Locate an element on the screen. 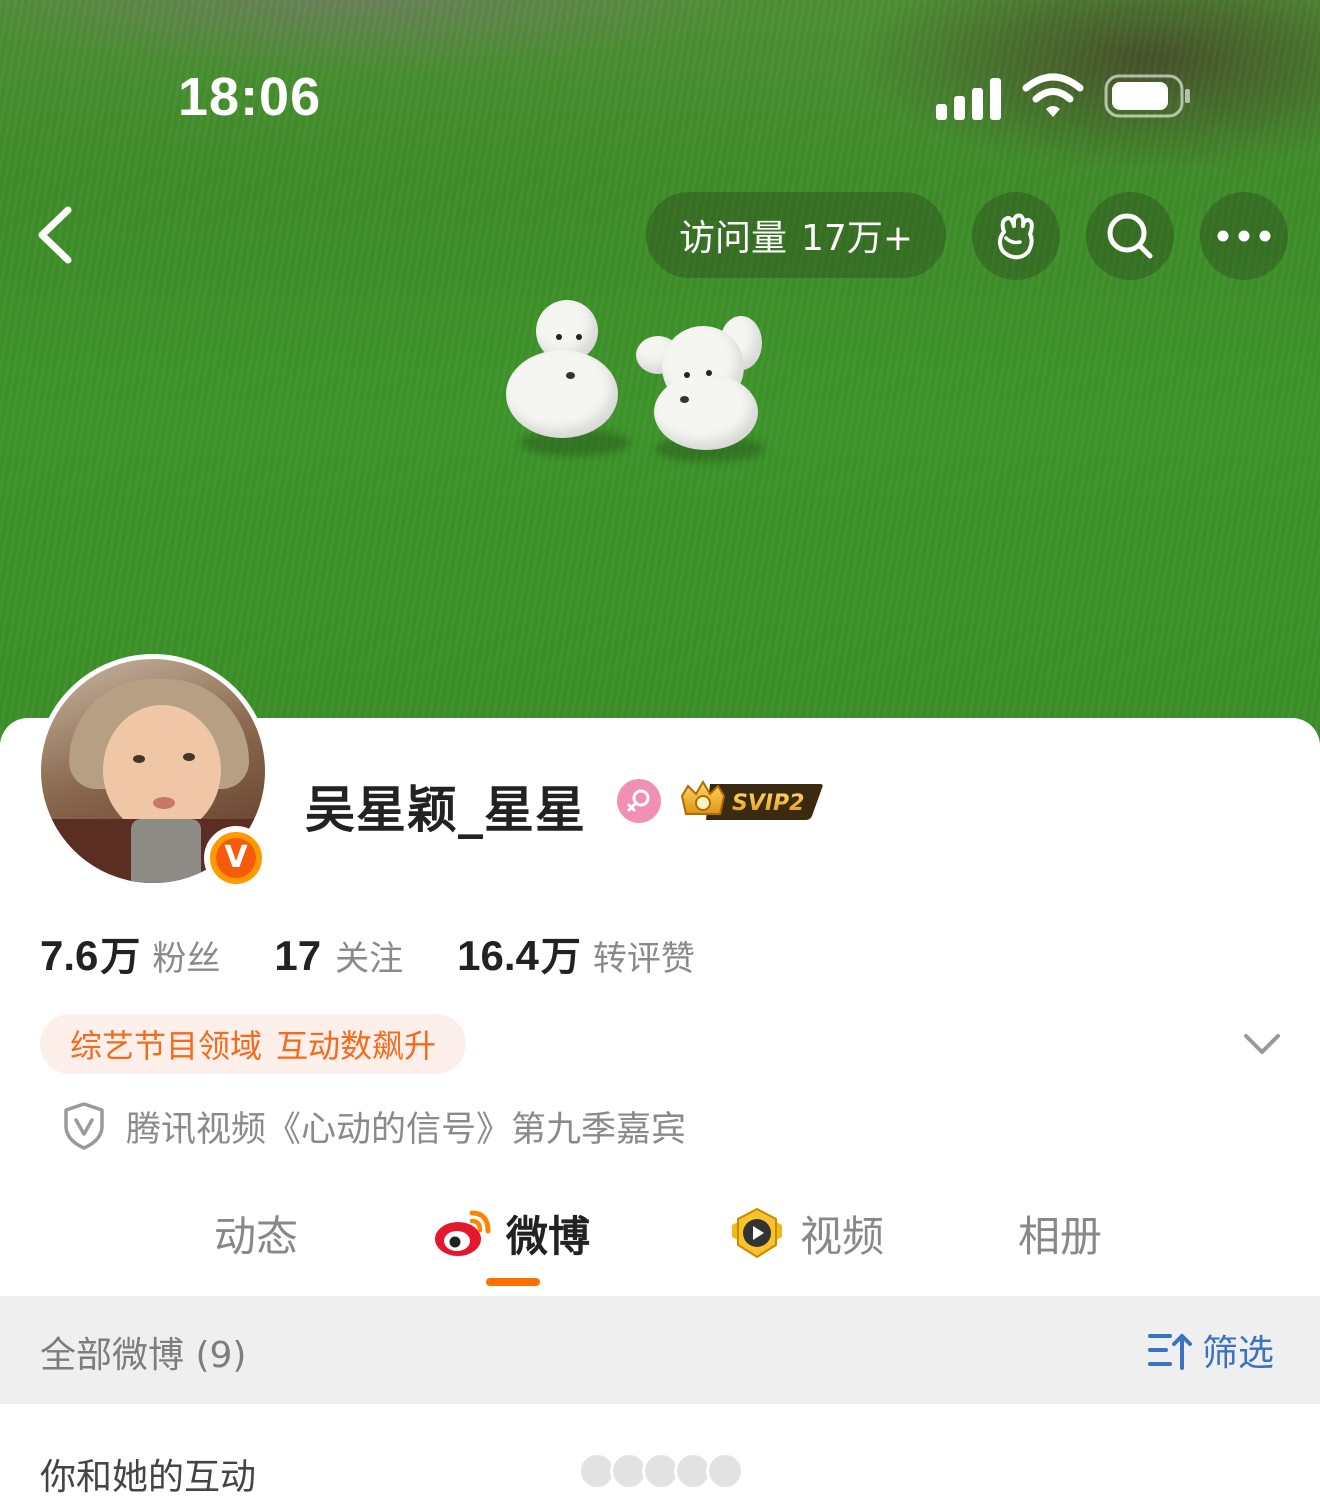 The image size is (1320, 1503). weibo-logo-icon is located at coordinates (463, 1233).